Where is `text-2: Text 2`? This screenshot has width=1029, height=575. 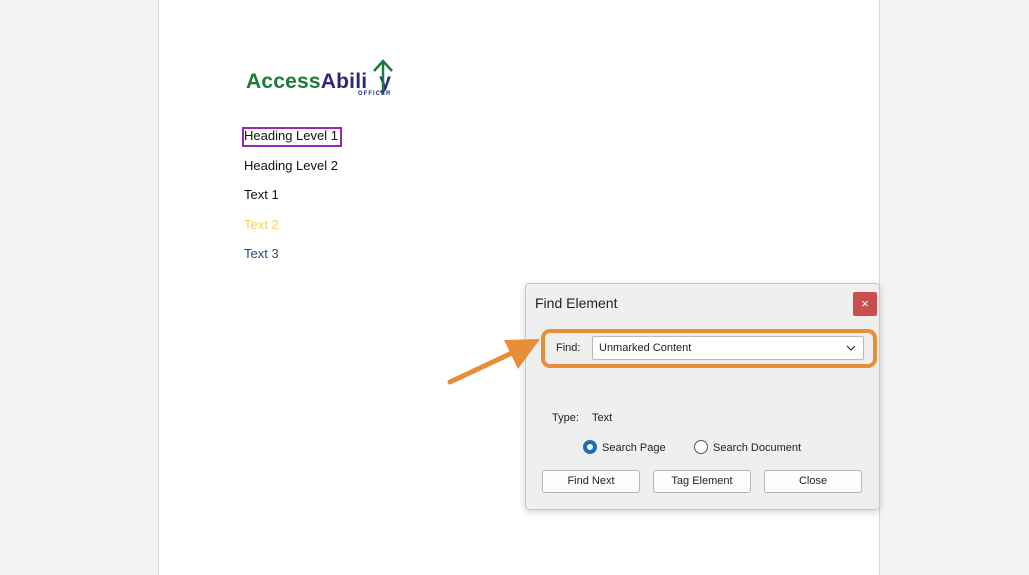
text-2: Text 2 is located at coordinates (261, 224).